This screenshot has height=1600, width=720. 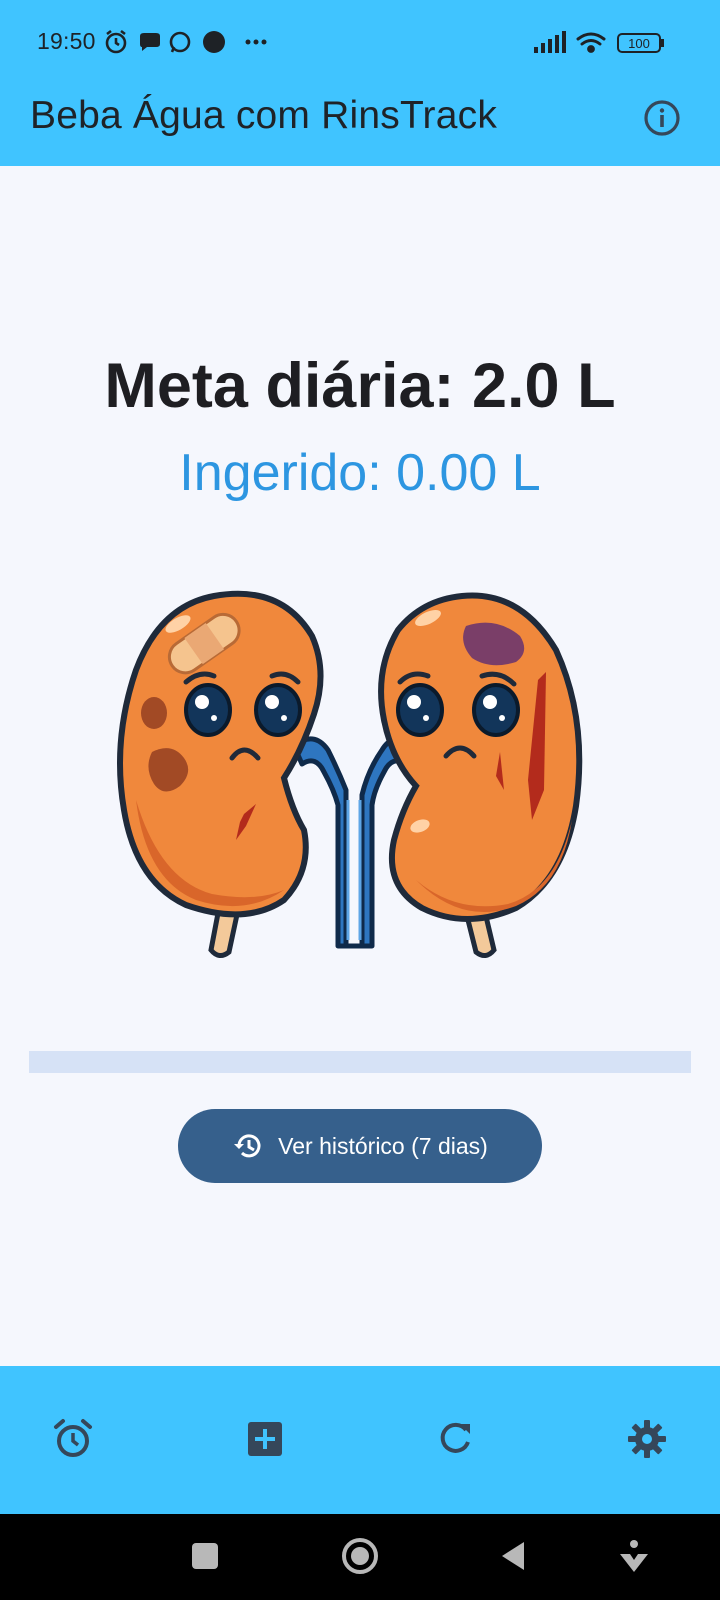 What do you see at coordinates (66, 41) in the screenshot?
I see `status-time: 19:50` at bounding box center [66, 41].